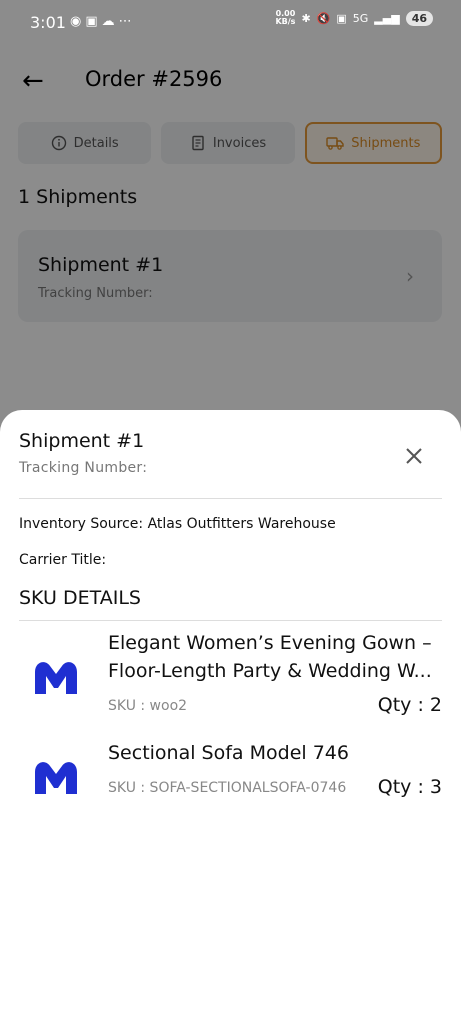 The image size is (461, 1024). Describe the element at coordinates (230, 23) in the screenshot. I see `status-bar: 3:01 ◉▣☁⋯ 0.00 KB/s ✱ 🔇 ▣ 5G ▂▄▆ 46` at that location.